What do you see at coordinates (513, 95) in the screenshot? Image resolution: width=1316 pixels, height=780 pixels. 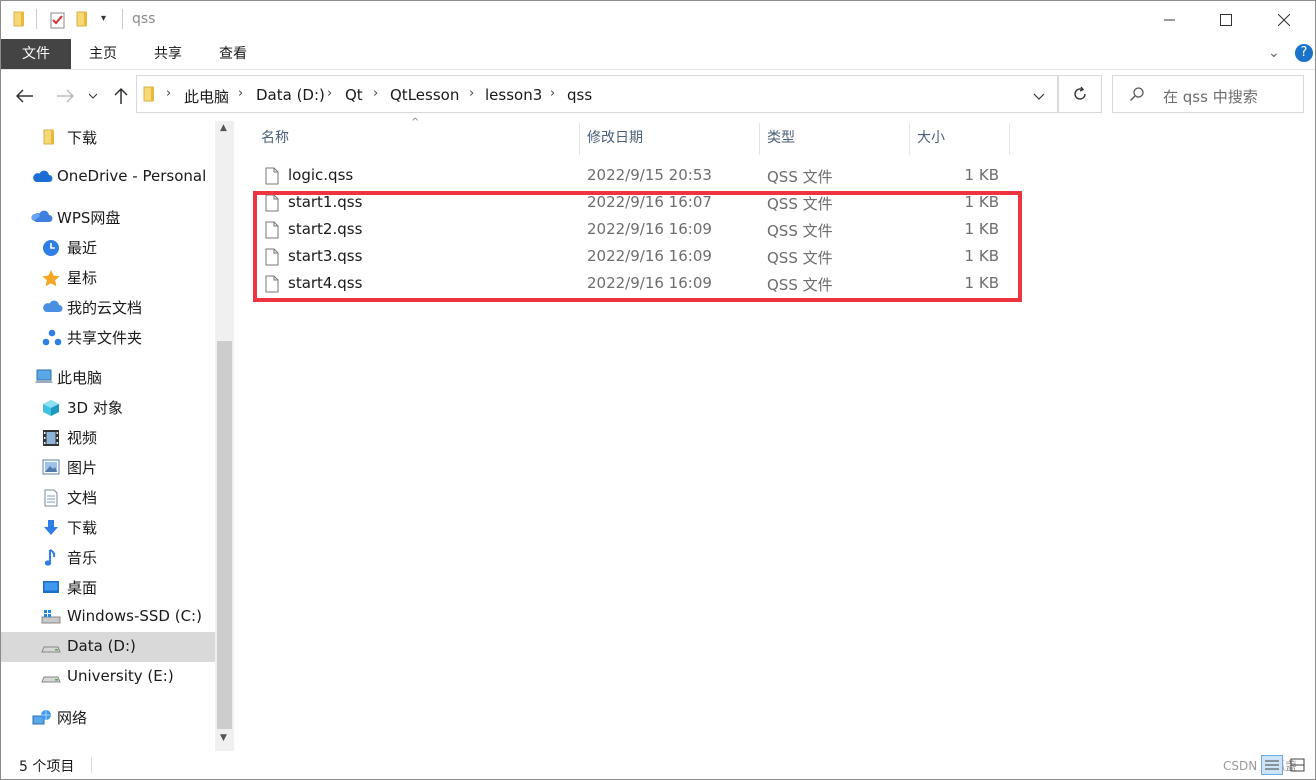 I see `breadcrumb-lesson3: lesson3` at bounding box center [513, 95].